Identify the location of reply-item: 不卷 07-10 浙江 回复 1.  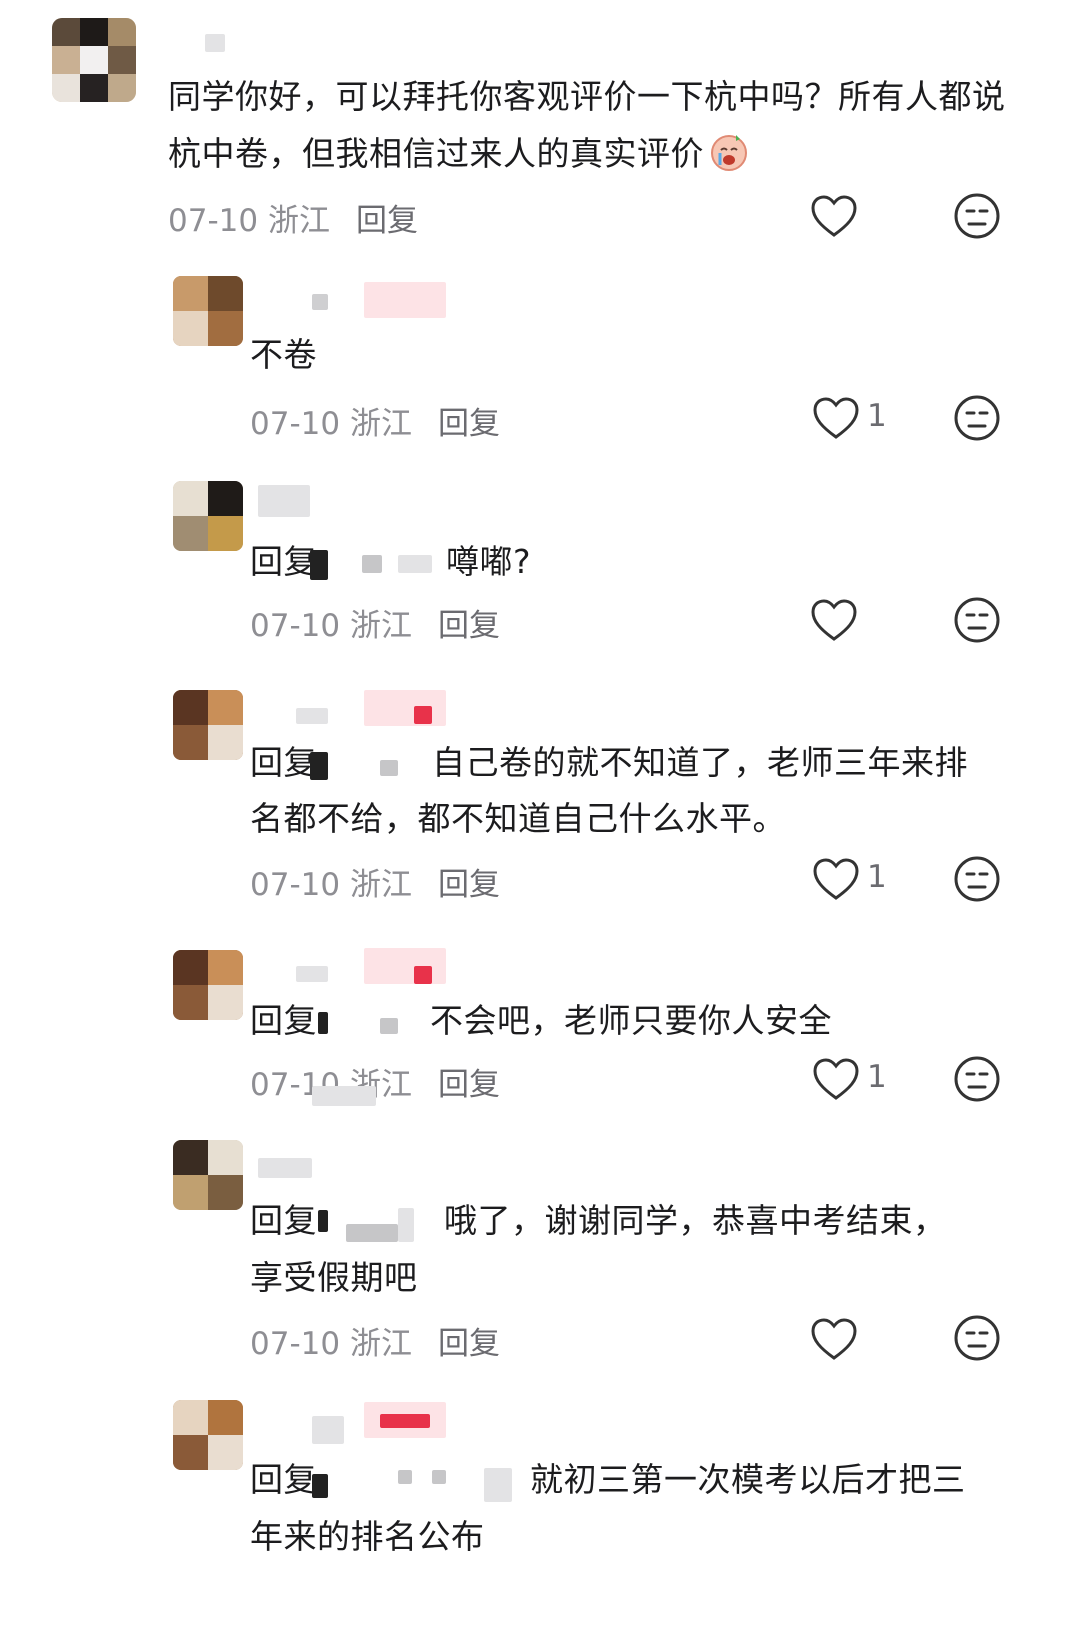
(540, 370).